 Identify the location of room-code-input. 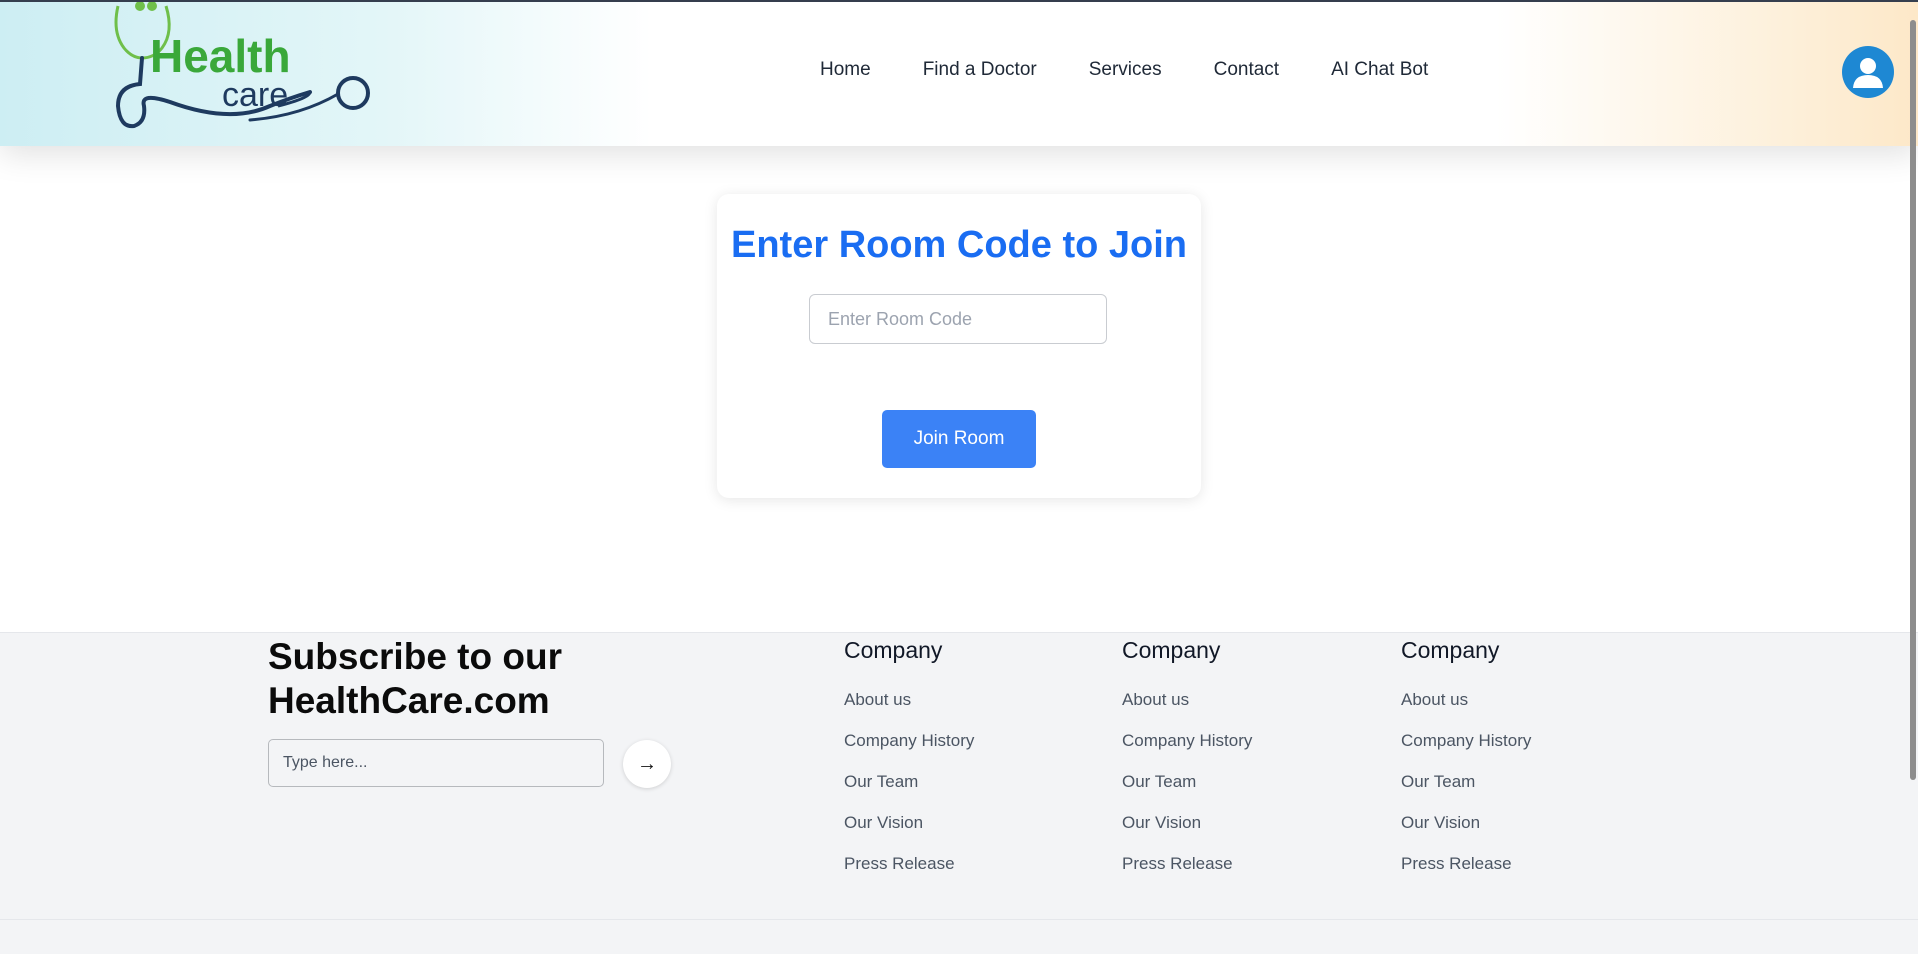
(958, 319).